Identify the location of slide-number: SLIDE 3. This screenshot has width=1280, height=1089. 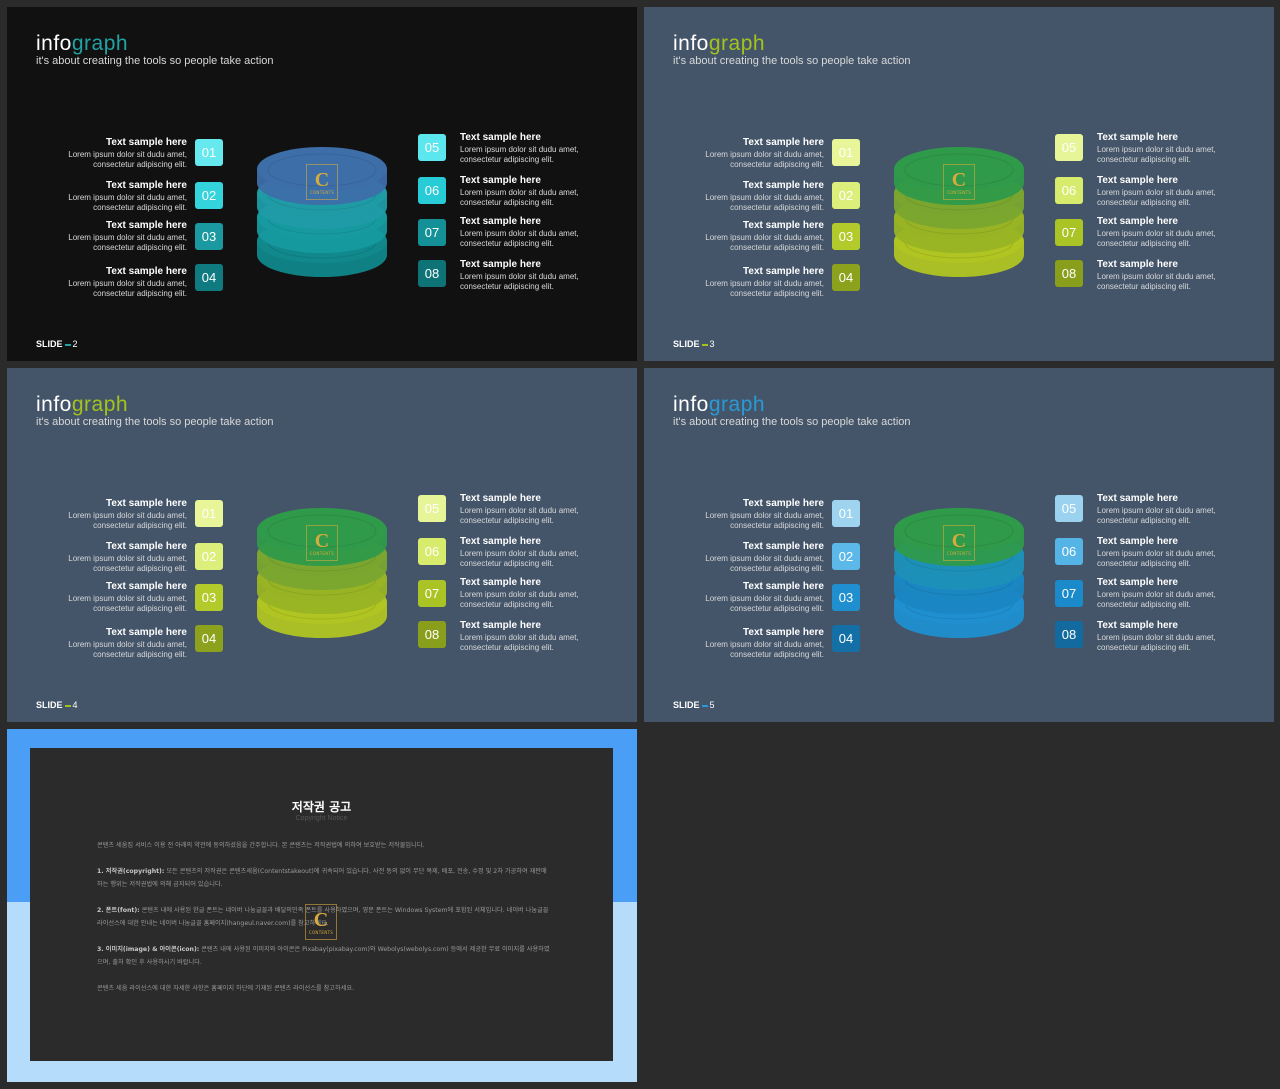
(694, 344).